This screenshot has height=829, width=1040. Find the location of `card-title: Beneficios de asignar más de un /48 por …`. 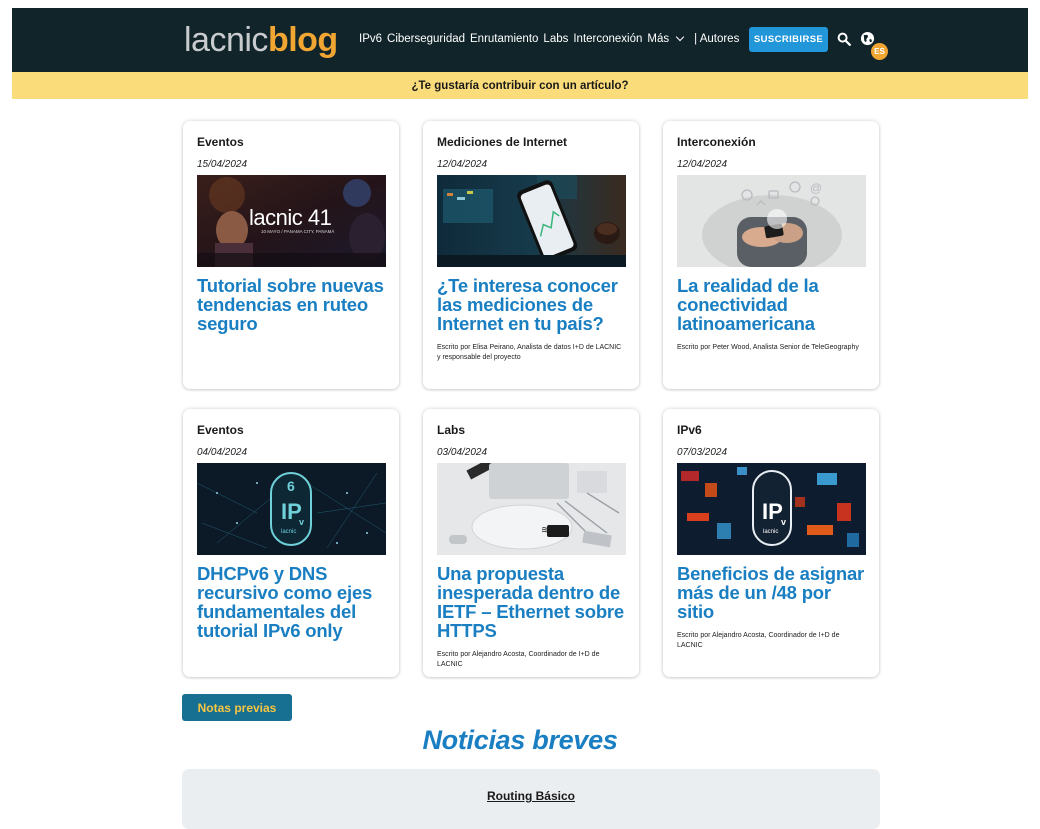

card-title: Beneficios de asignar más de un /48 por … is located at coordinates (771, 592).